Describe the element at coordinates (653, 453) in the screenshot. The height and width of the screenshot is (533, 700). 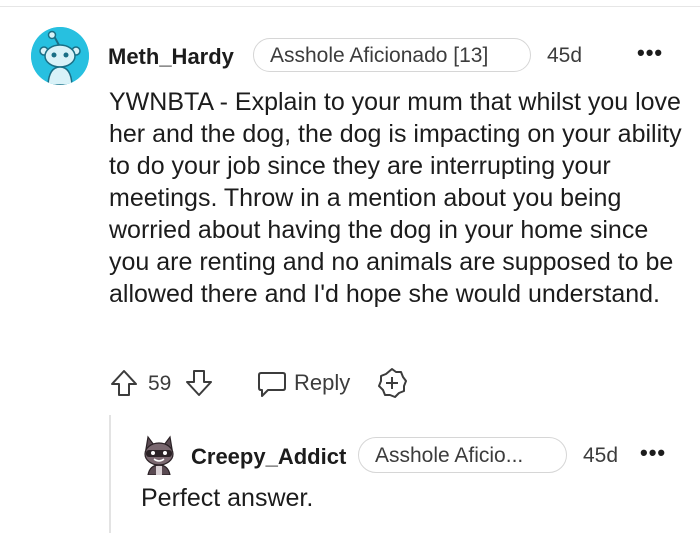
I see `reply-more-icon: •••` at that location.